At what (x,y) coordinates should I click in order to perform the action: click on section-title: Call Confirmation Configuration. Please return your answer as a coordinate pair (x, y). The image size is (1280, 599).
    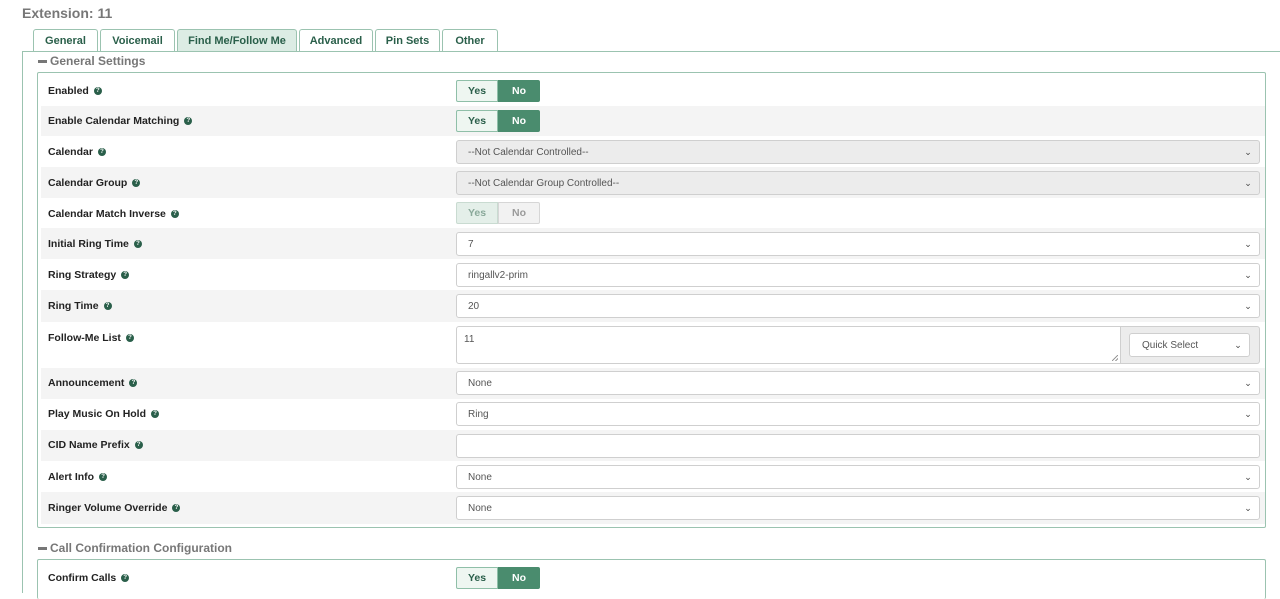
    Looking at the image, I should click on (141, 548).